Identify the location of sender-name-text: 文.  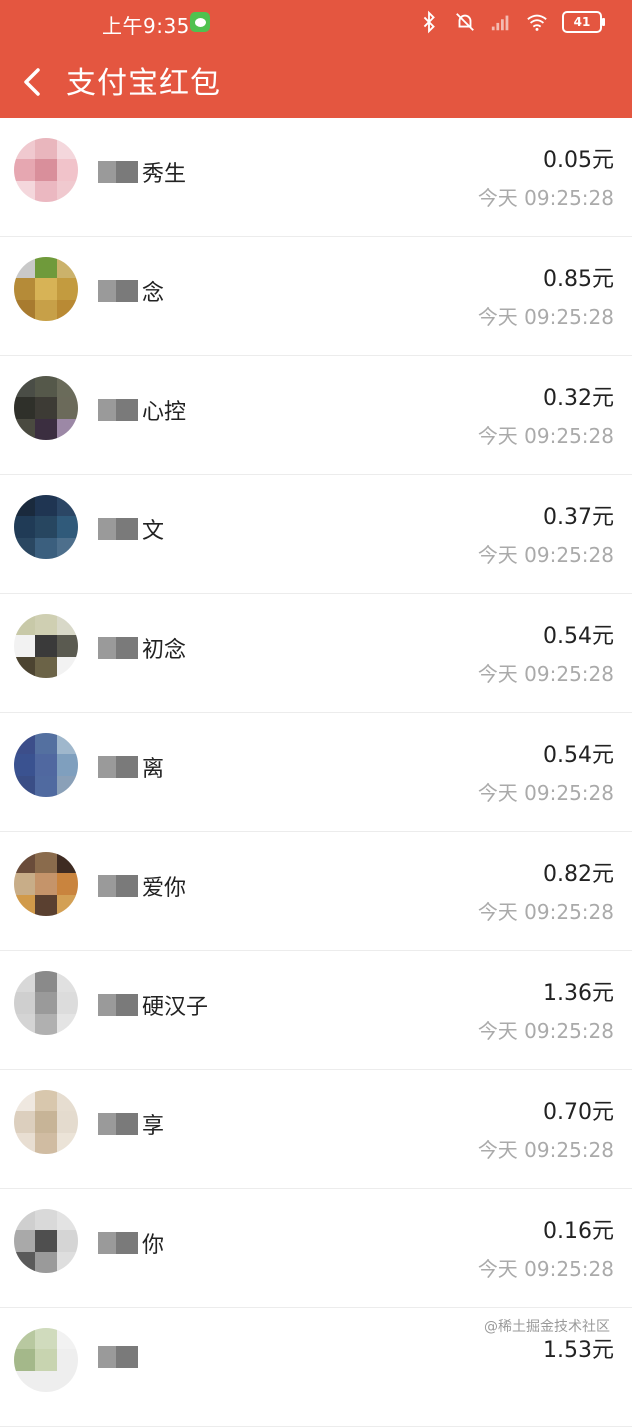
(153, 531).